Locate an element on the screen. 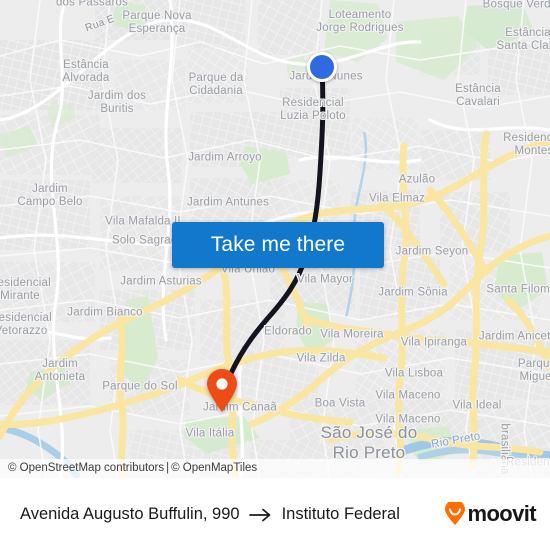  moovit-logo: moovit is located at coordinates (490, 513).